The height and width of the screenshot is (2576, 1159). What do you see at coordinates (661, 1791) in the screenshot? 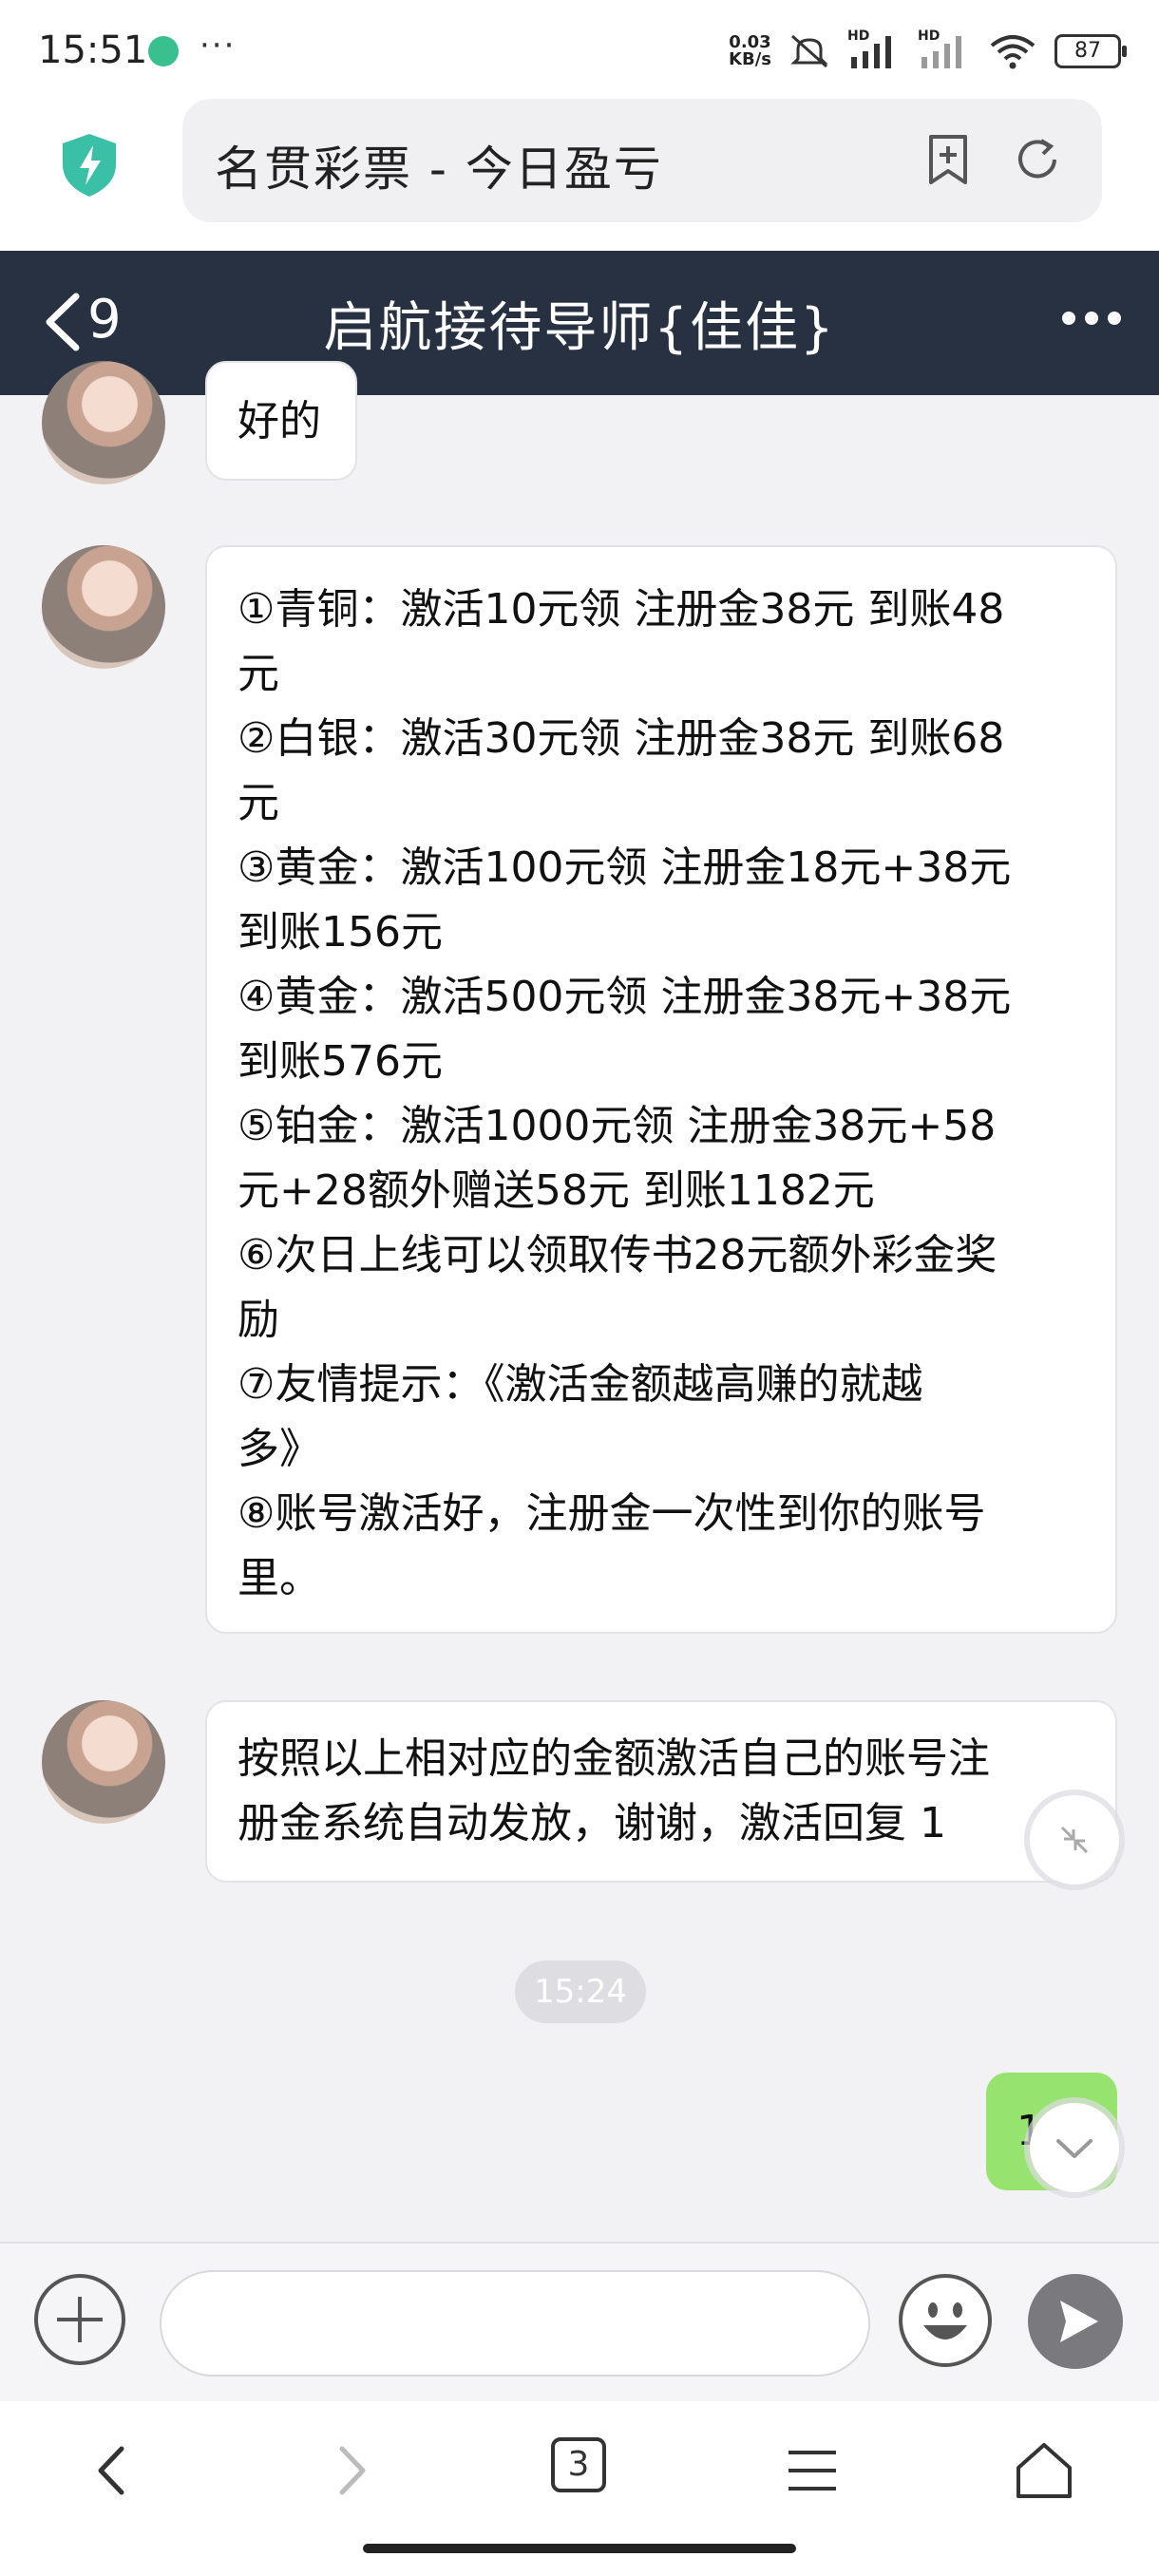
I see `message-bubble: 按照以上相对应的金额激活自己的账号注 册金系统自动发放，谢谢，激活回复 1` at bounding box center [661, 1791].